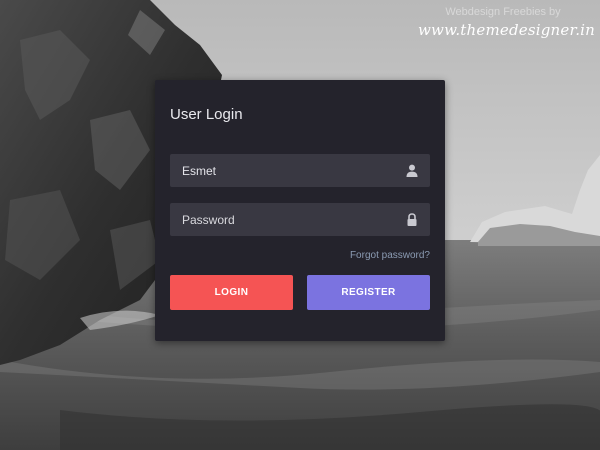  I want to click on lock-icon, so click(412, 219).